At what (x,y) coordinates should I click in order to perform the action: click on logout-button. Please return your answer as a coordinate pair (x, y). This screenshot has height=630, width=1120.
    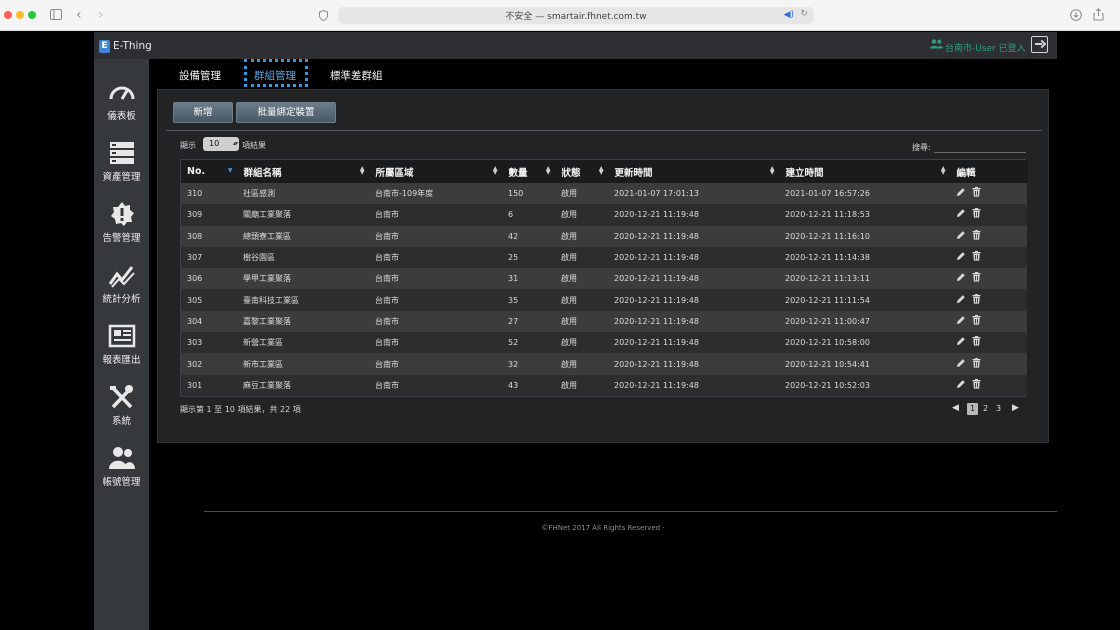
    Looking at the image, I should click on (1039, 44).